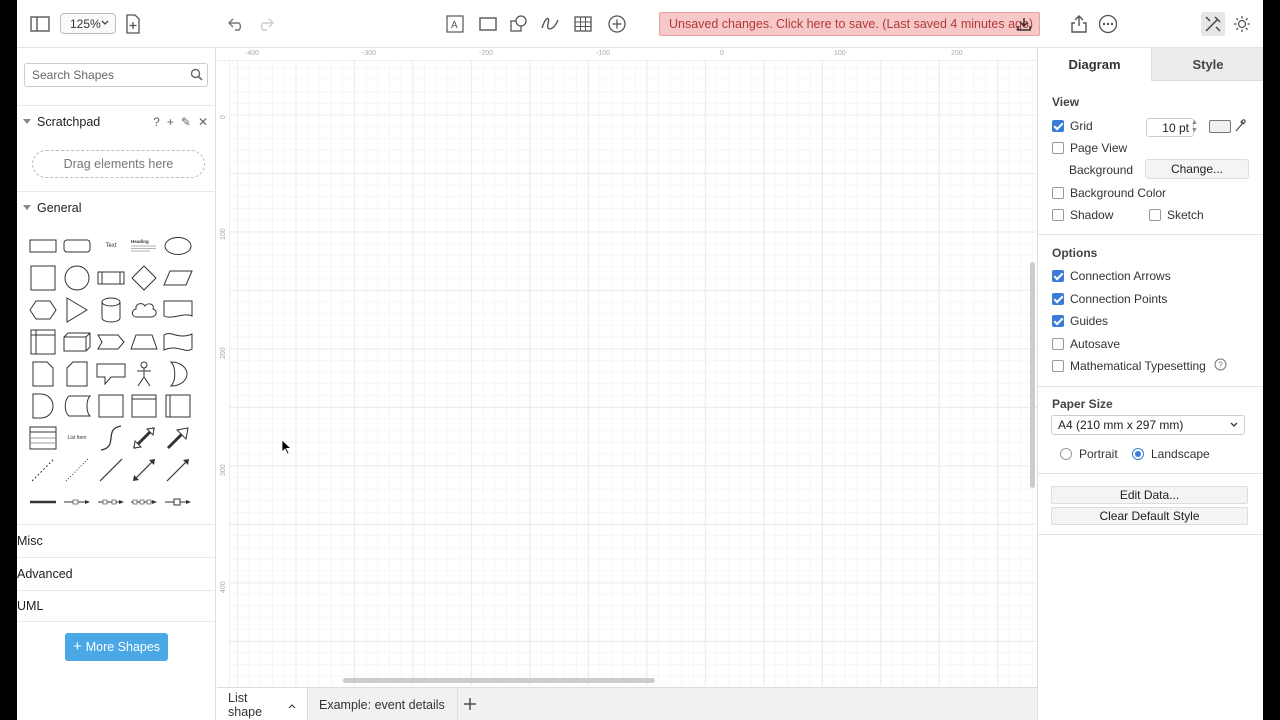 The image size is (1280, 720). I want to click on hexagon-shape, so click(43, 310).